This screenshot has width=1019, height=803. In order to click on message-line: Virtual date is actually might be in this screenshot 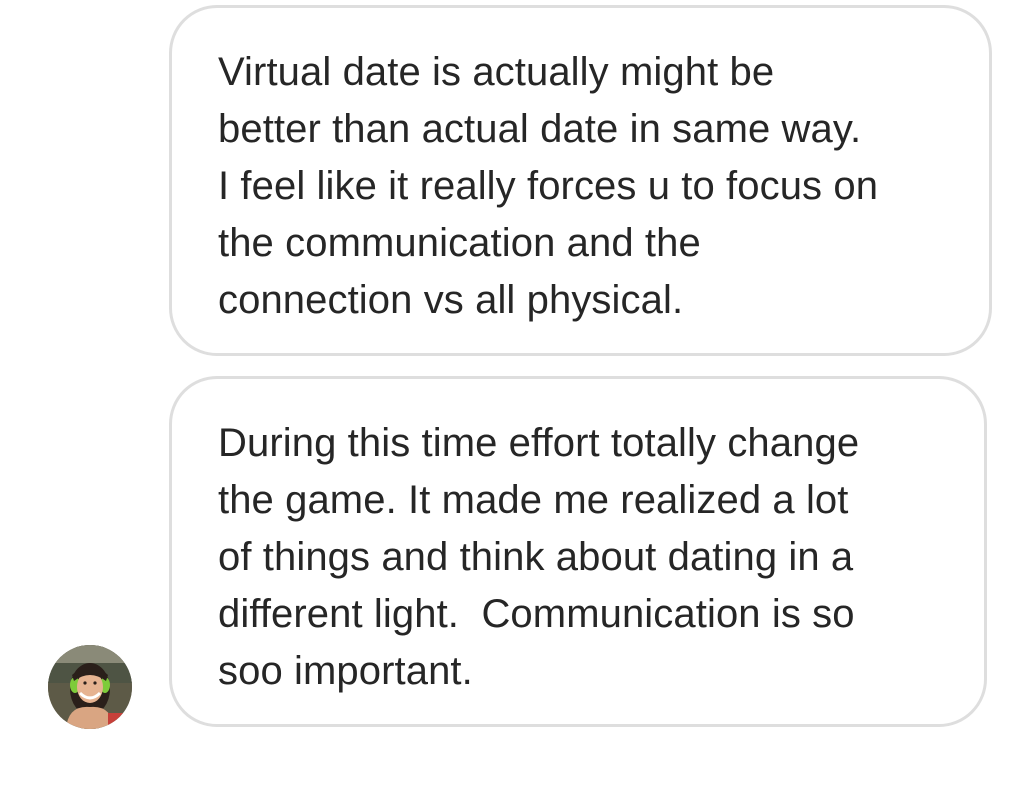, I will do `click(496, 72)`.